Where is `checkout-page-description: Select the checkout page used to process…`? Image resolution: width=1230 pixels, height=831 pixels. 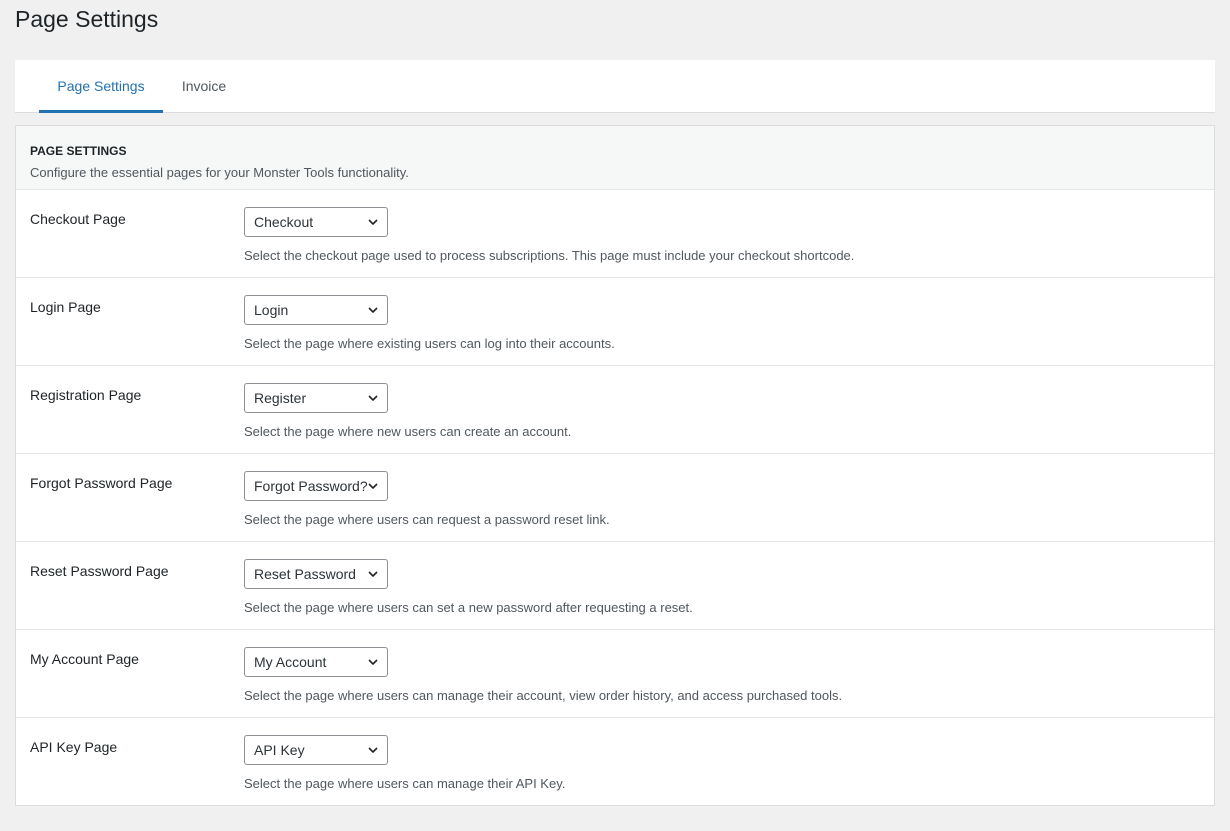
checkout-page-description: Select the checkout page used to process… is located at coordinates (549, 255).